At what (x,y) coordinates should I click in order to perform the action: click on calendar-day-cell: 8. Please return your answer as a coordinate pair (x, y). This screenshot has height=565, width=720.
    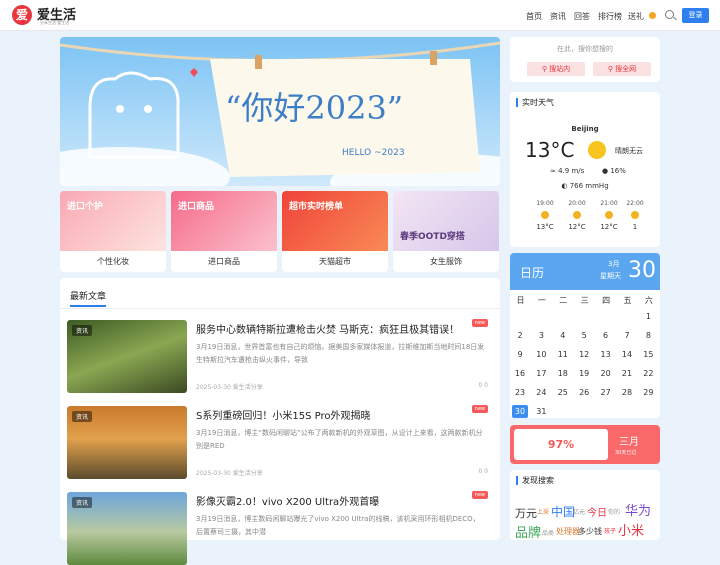
    Looking at the image, I should click on (648, 335).